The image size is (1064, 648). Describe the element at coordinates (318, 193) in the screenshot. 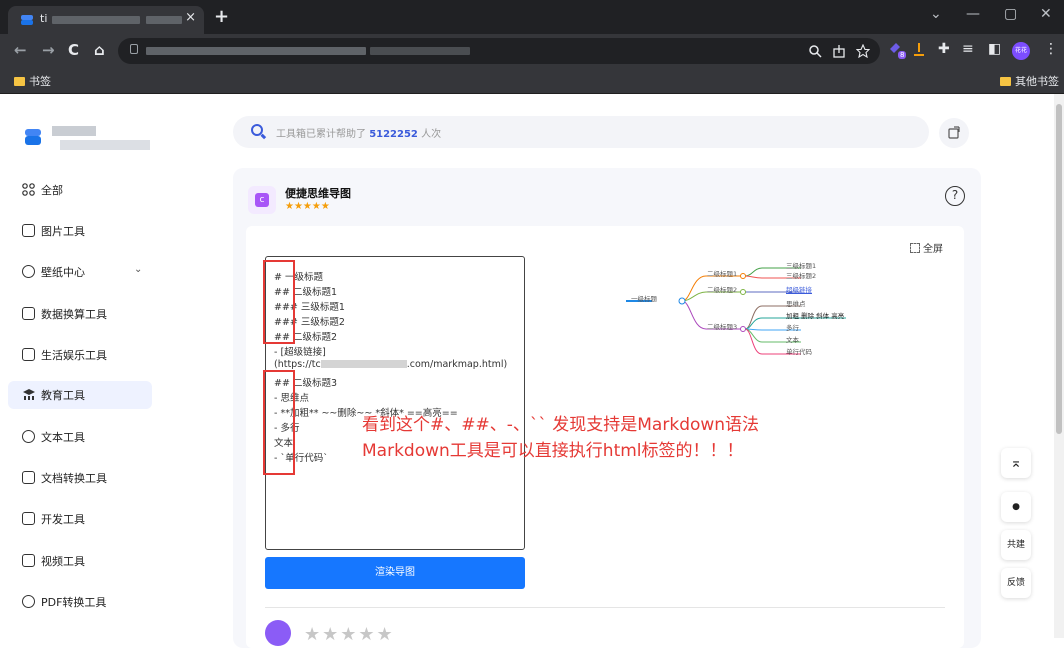

I see `tool-title: 便捷思维导图` at that location.